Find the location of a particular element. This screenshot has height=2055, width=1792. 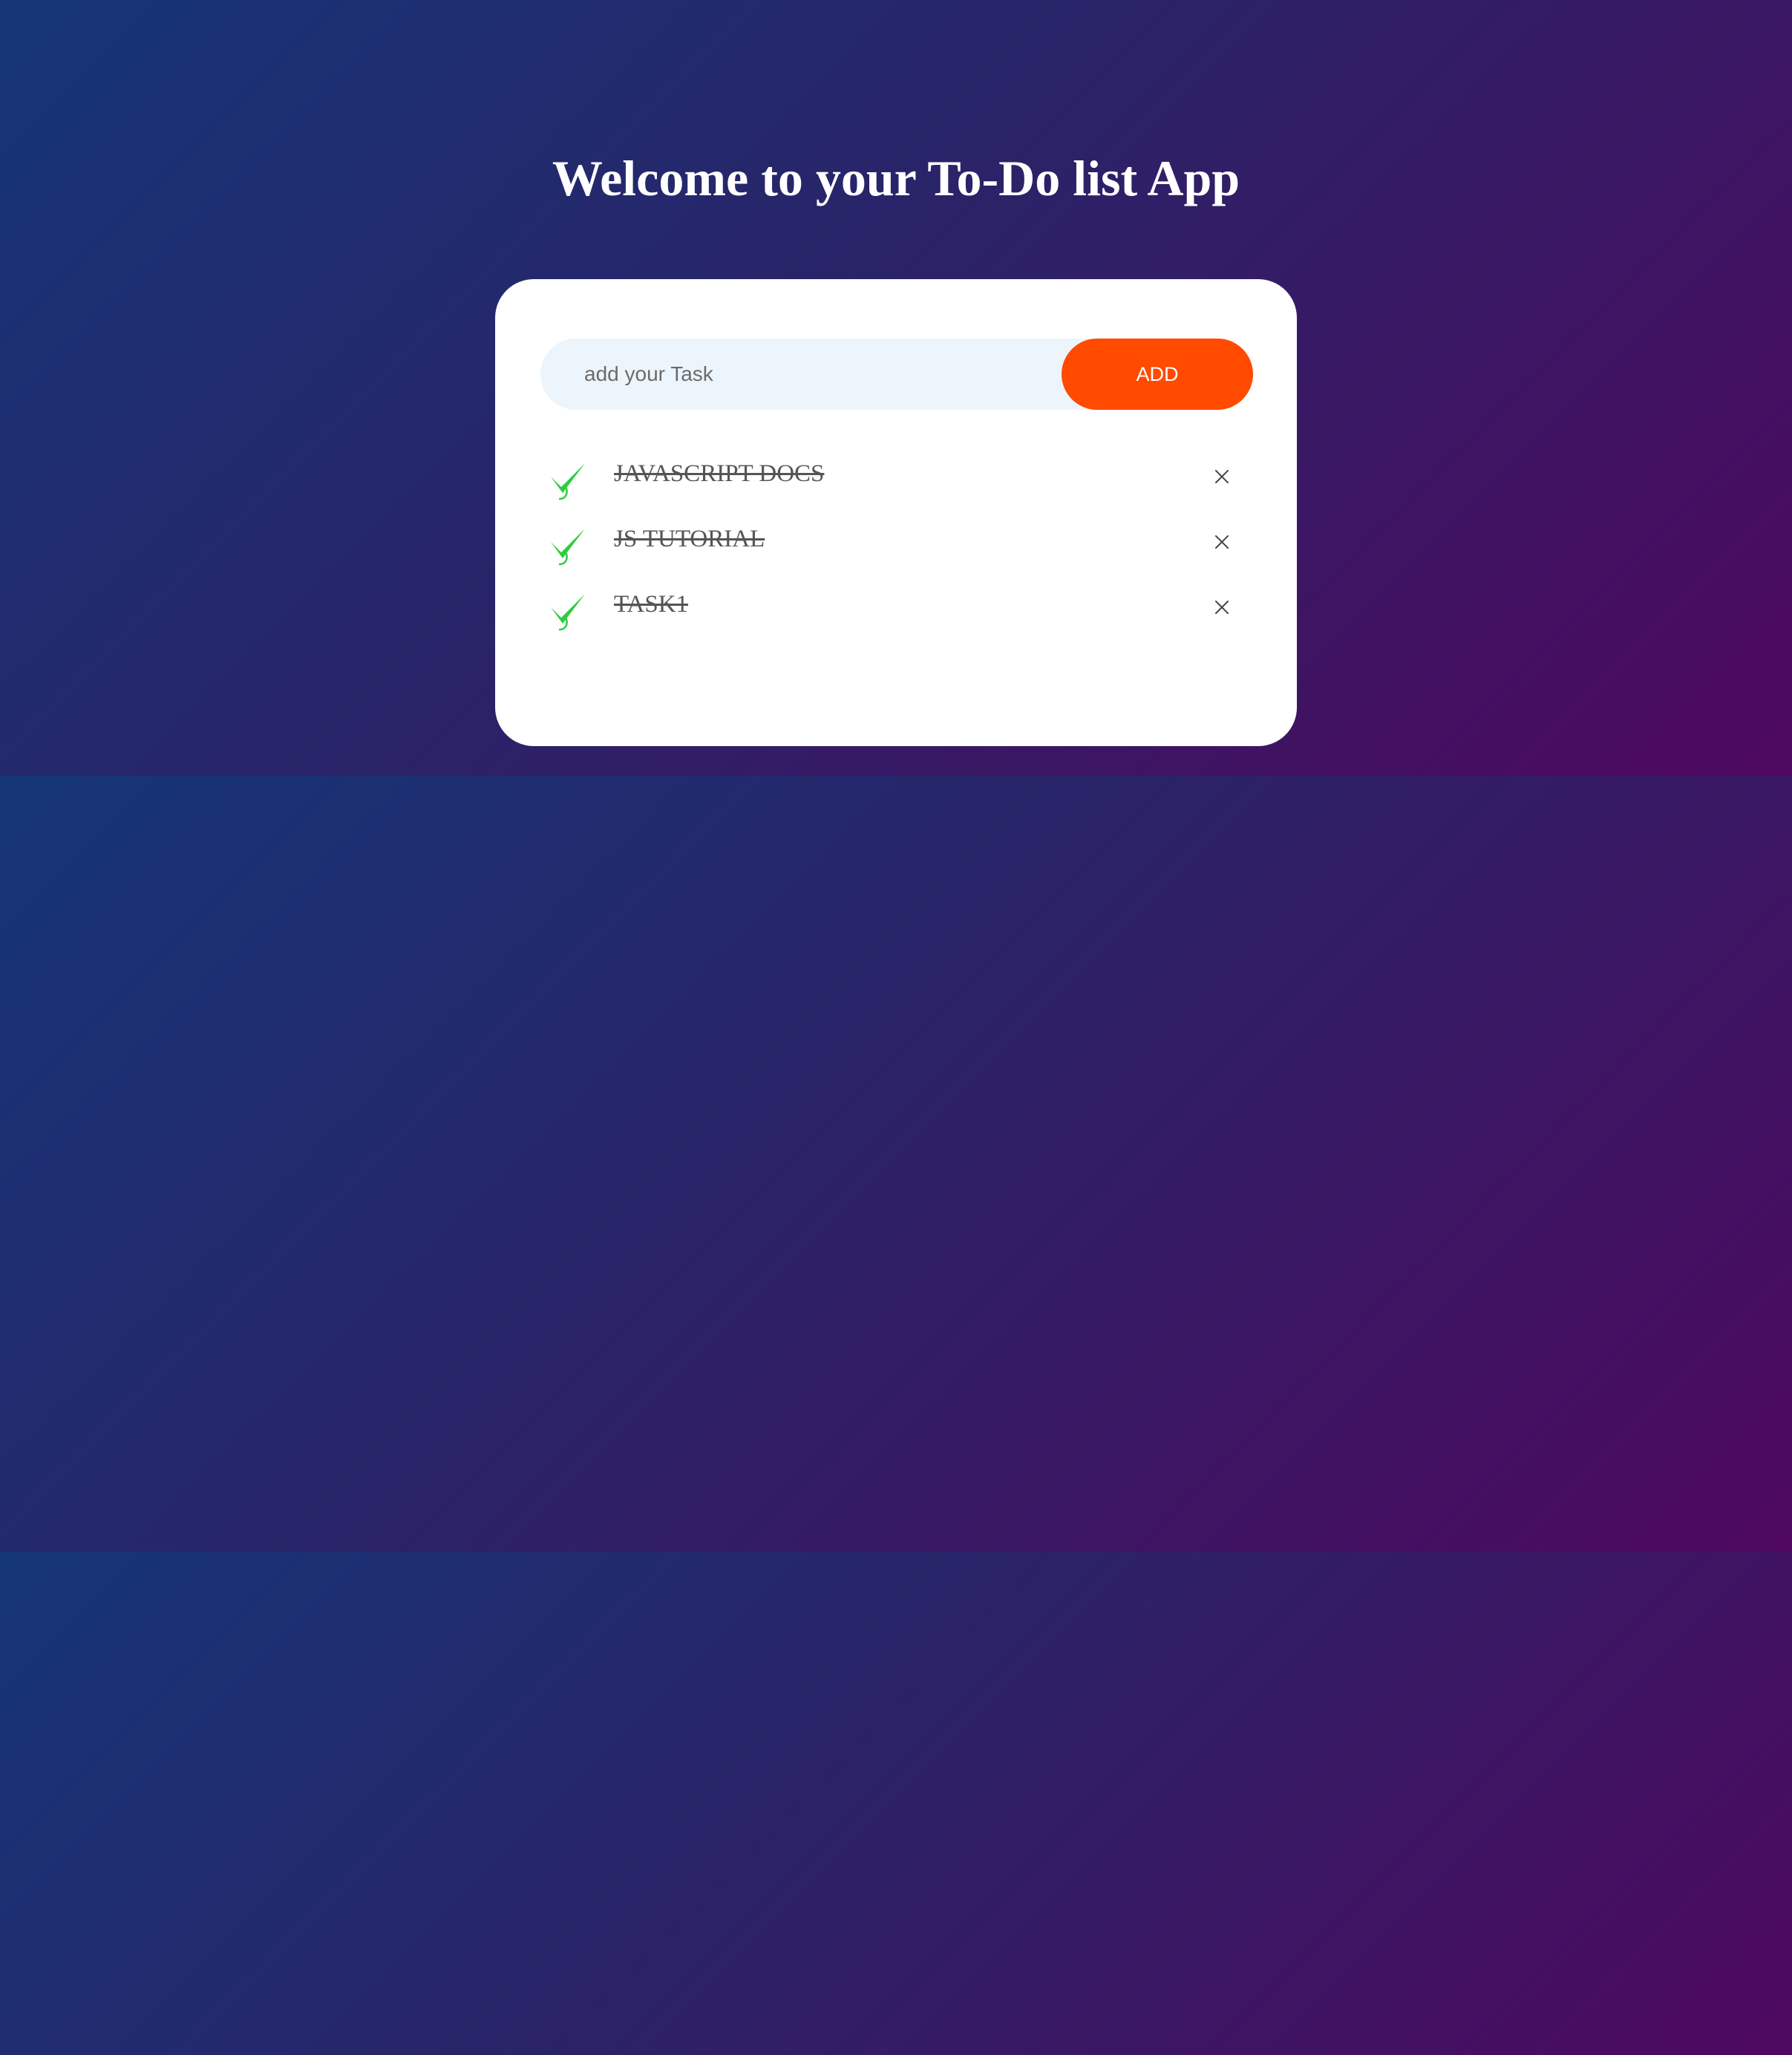

task-item: JS TUTORIAL is located at coordinates (896, 555).